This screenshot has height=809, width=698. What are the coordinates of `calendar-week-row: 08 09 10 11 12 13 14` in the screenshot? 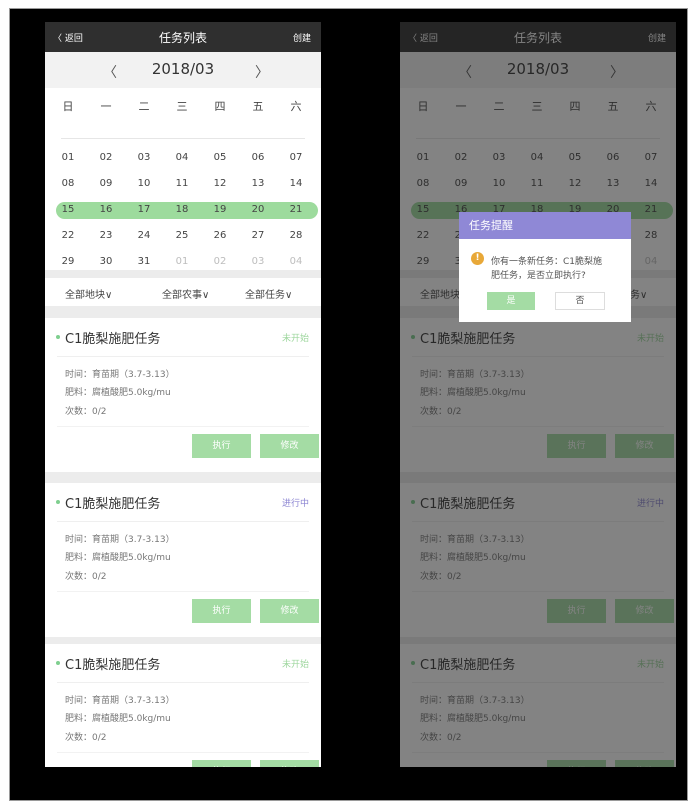 It's located at (183, 184).